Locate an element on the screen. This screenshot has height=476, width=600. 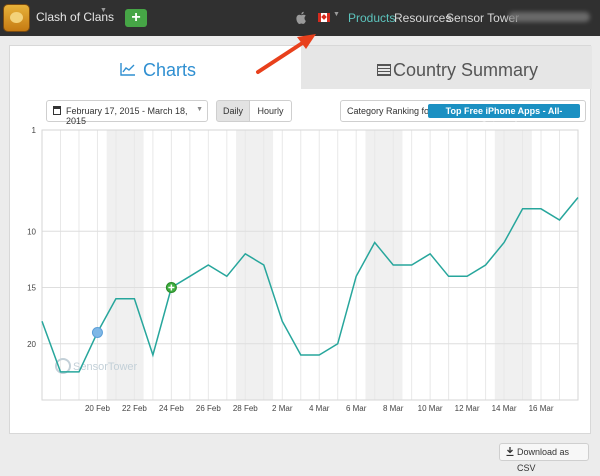
watermark: SensorTower is located at coordinates (96, 366).